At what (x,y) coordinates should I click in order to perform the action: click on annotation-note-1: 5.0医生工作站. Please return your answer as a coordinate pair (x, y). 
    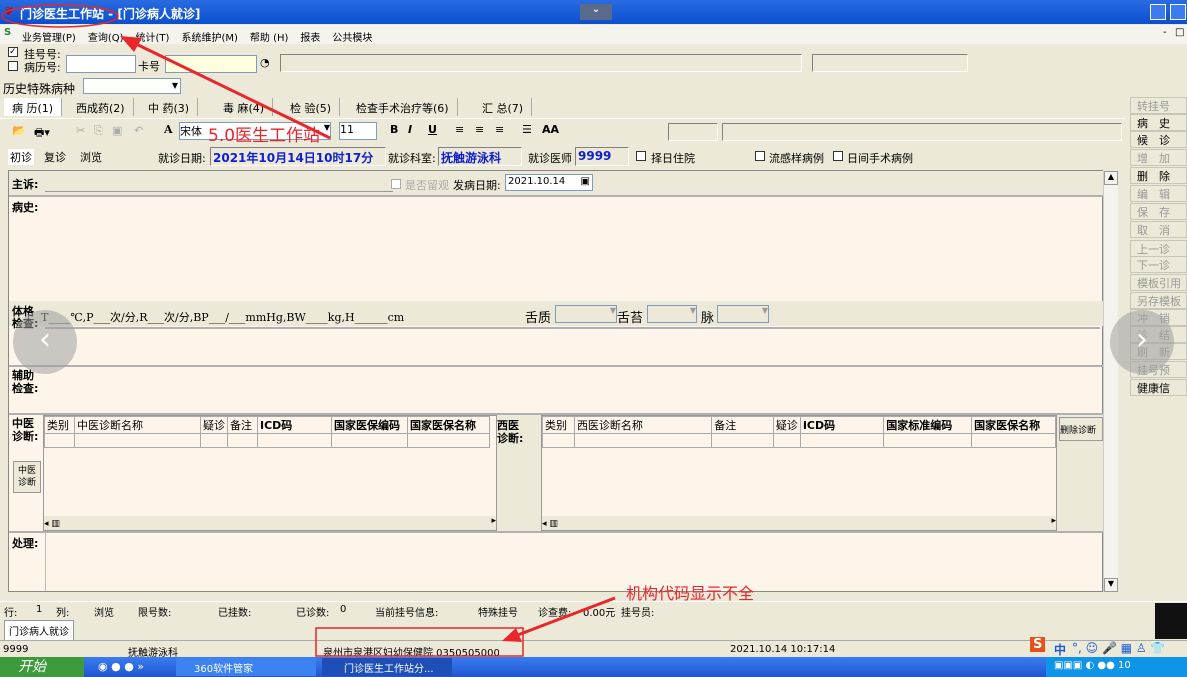
    Looking at the image, I should click on (264, 136).